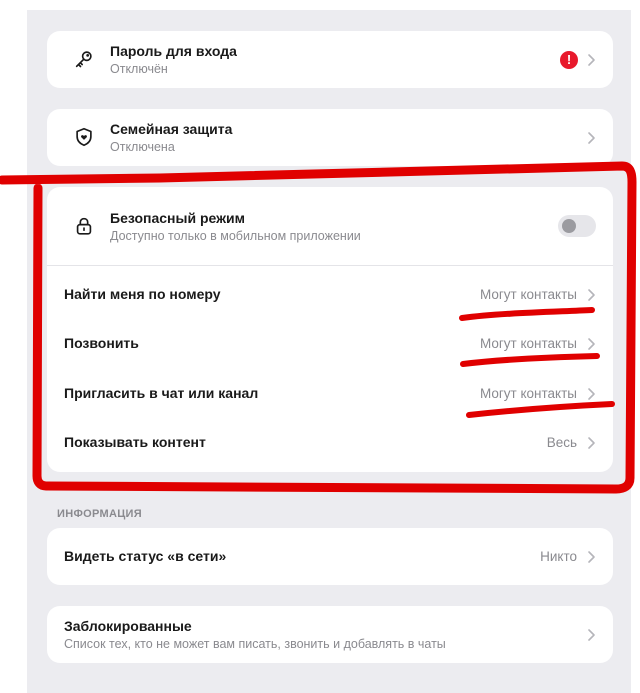  Describe the element at coordinates (142, 294) in the screenshot. I see `privacy-row-label: Найти меня по номеру` at that location.